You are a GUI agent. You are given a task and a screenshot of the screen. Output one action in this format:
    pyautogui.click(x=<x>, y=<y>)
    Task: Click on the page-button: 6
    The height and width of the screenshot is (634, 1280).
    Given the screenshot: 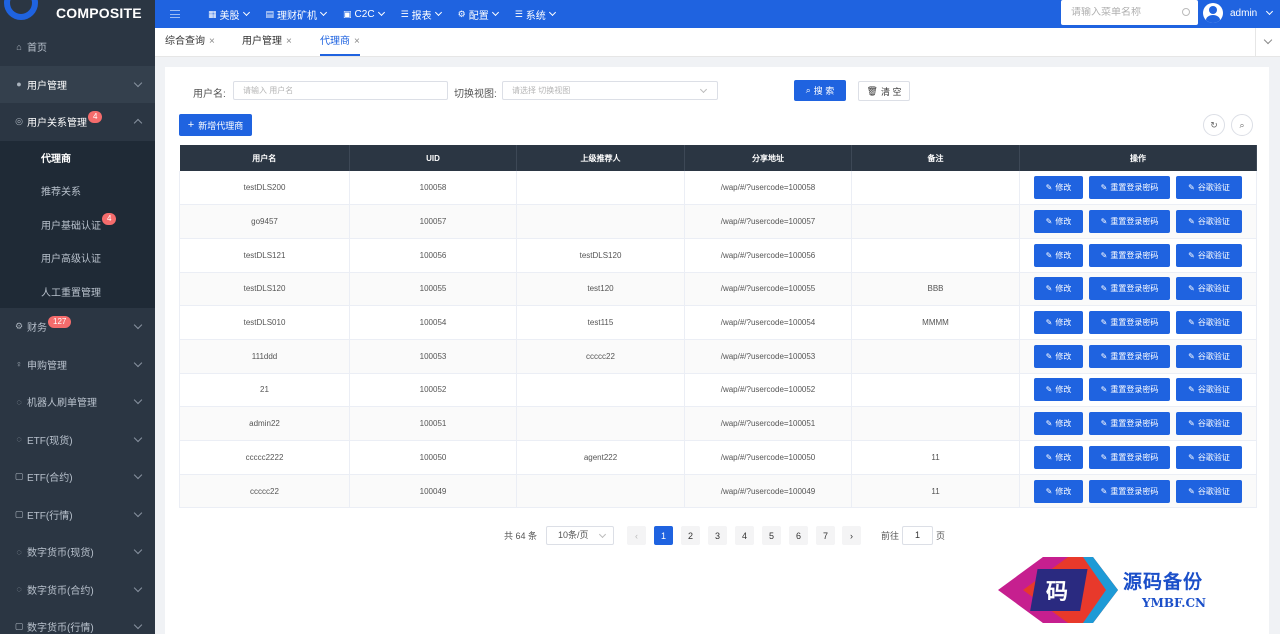 What is the action you would take?
    pyautogui.click(x=798, y=535)
    